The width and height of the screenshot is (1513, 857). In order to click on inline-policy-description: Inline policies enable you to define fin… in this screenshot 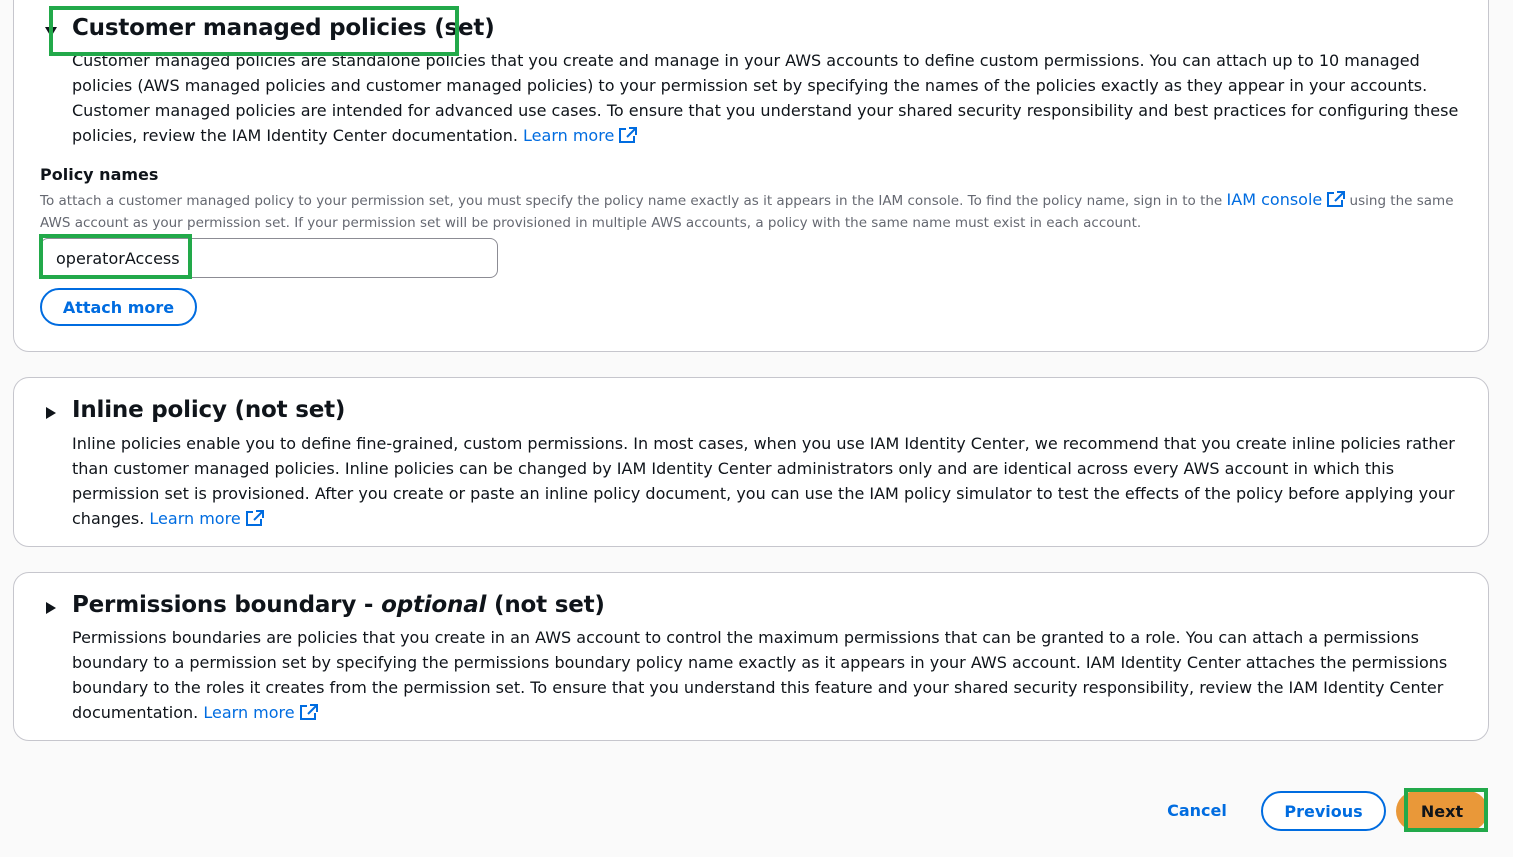, I will do `click(763, 481)`.